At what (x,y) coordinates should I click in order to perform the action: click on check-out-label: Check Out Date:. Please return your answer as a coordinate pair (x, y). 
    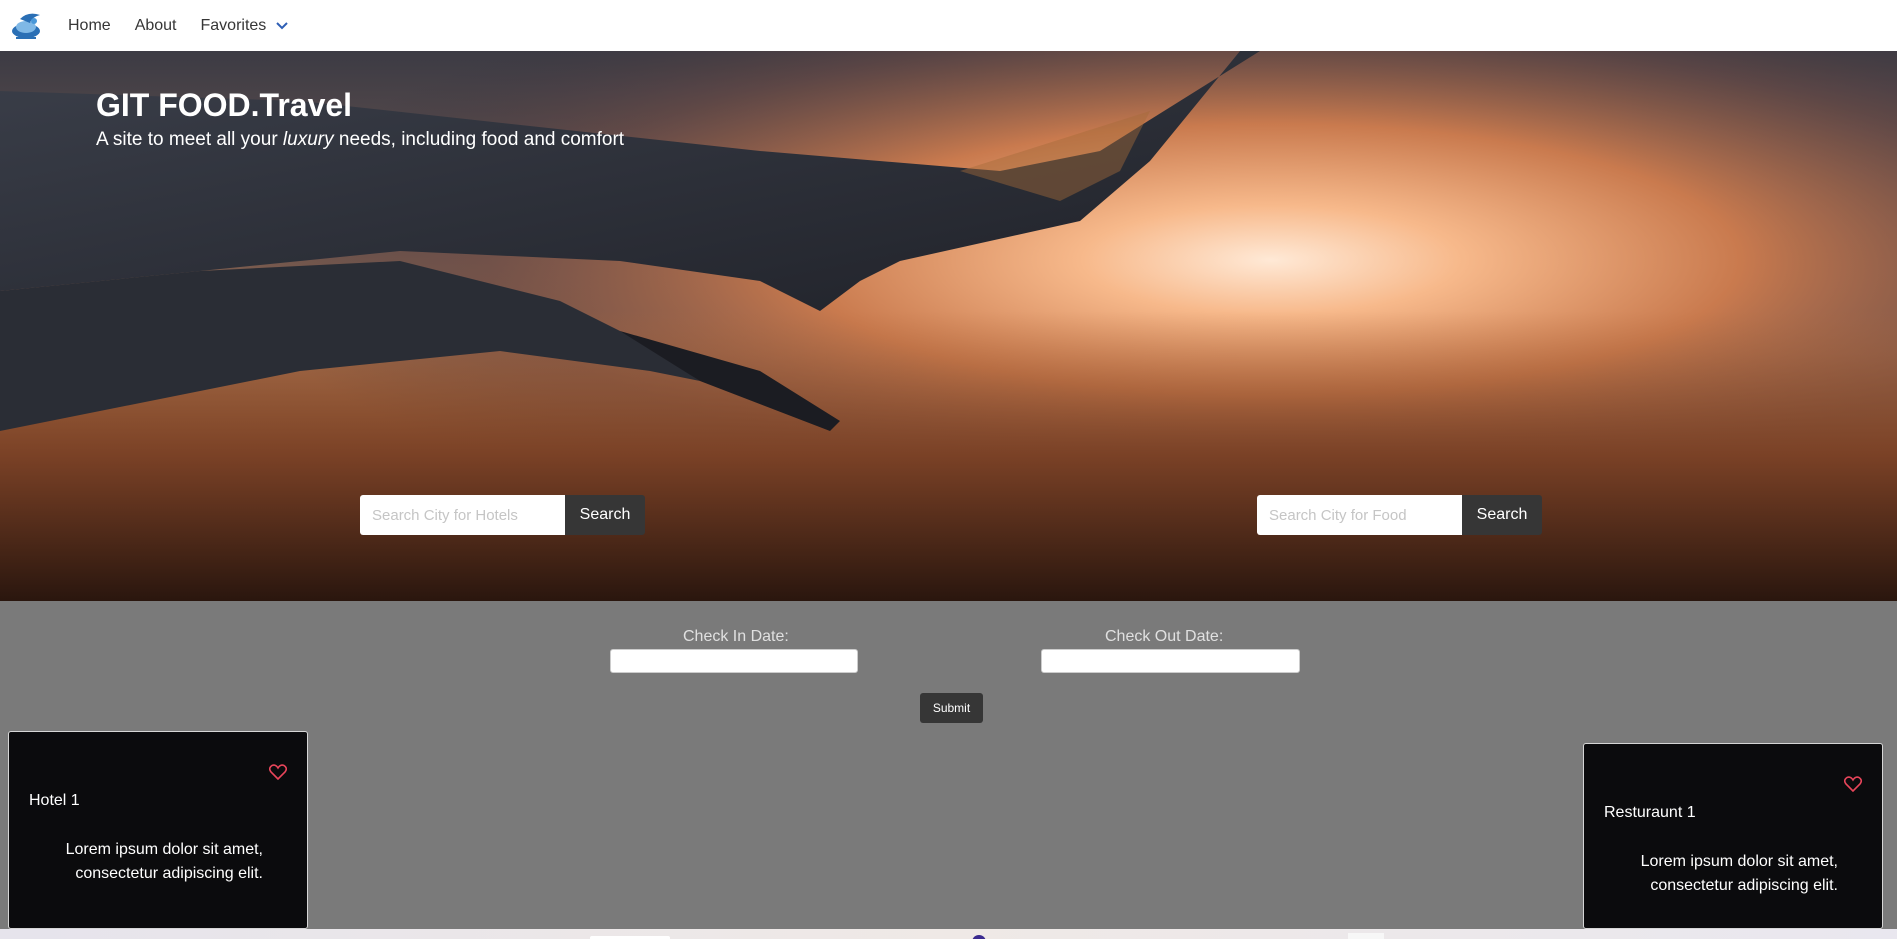
    Looking at the image, I should click on (1164, 636).